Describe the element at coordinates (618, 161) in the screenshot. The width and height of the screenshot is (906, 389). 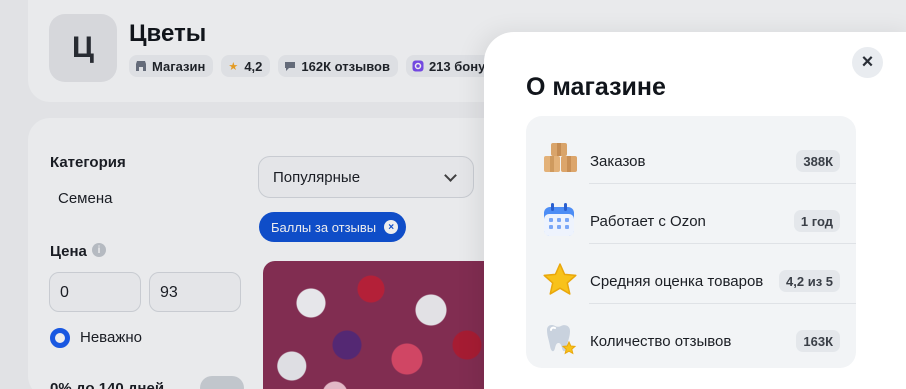
I see `stat-orders-label: Заказов` at that location.